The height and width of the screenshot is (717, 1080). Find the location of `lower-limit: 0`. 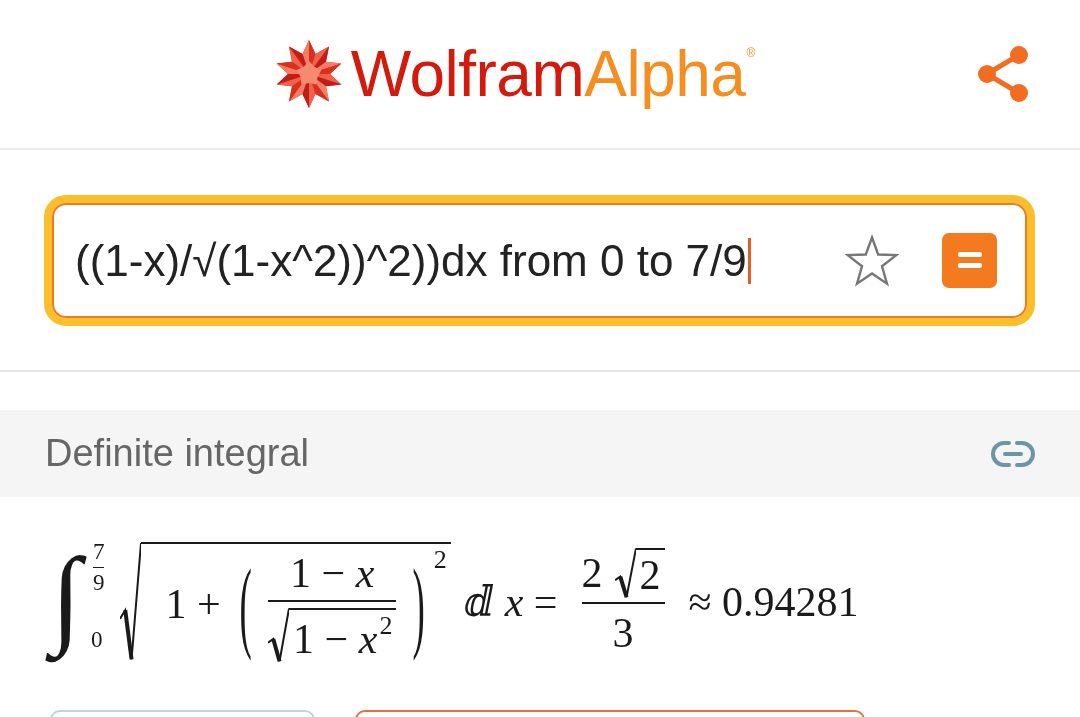

lower-limit: 0 is located at coordinates (96, 640).